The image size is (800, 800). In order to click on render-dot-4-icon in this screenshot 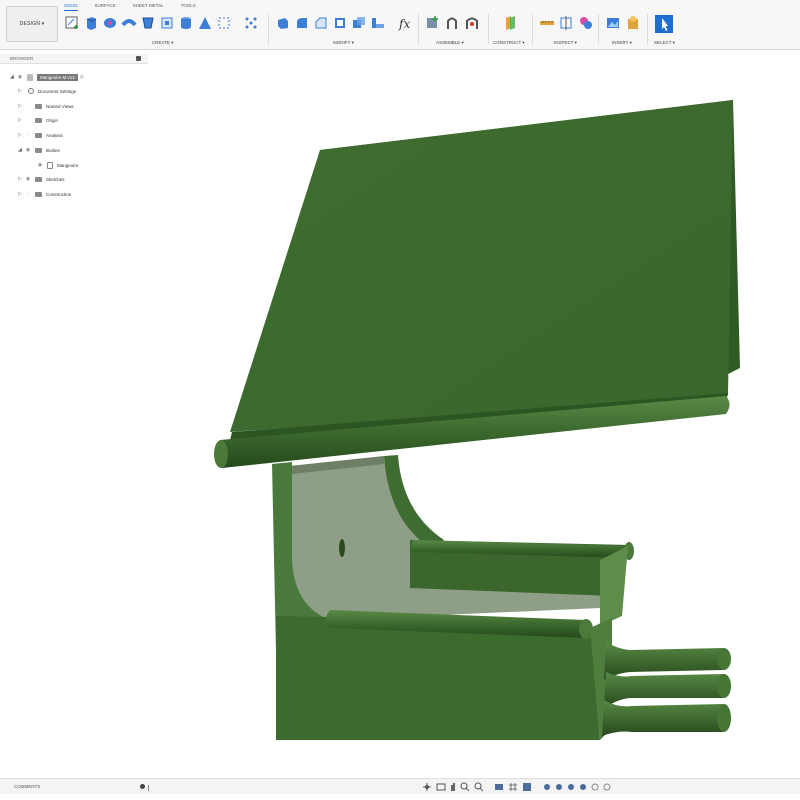, I will do `click(583, 787)`.